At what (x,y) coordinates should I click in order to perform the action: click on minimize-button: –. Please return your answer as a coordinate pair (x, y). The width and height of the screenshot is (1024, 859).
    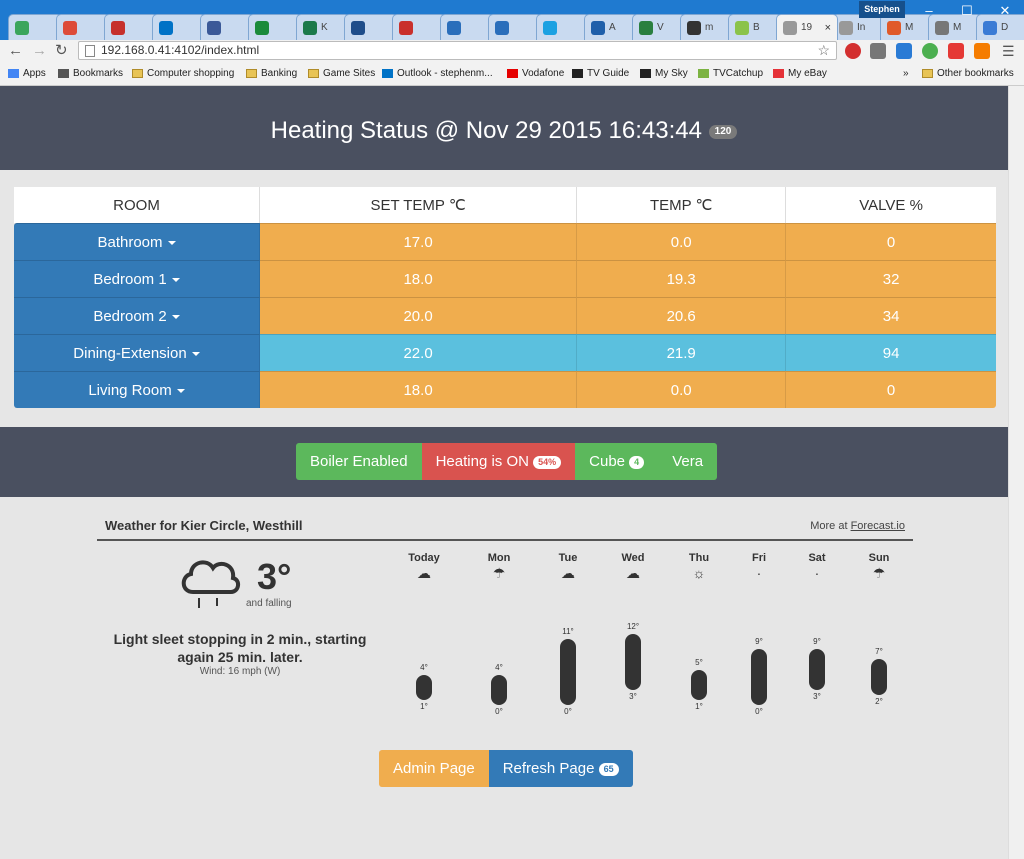
    Looking at the image, I should click on (929, 11).